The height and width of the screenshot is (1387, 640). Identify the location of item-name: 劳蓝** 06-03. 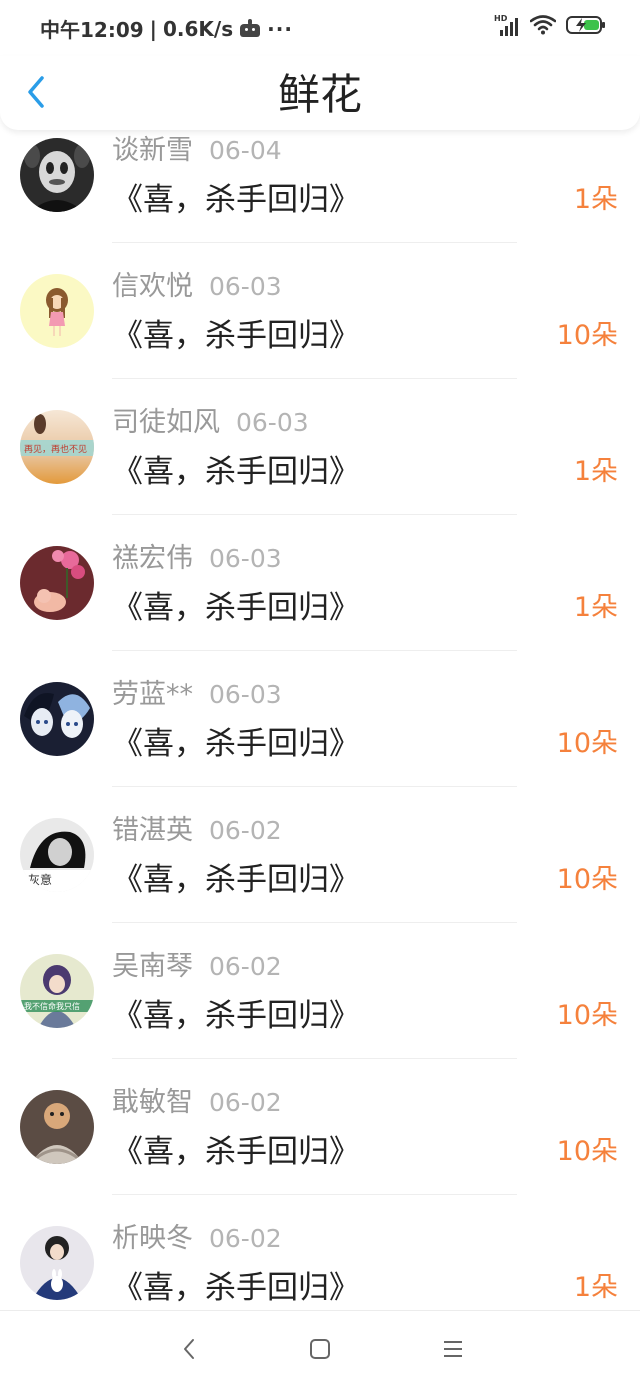
(197, 695).